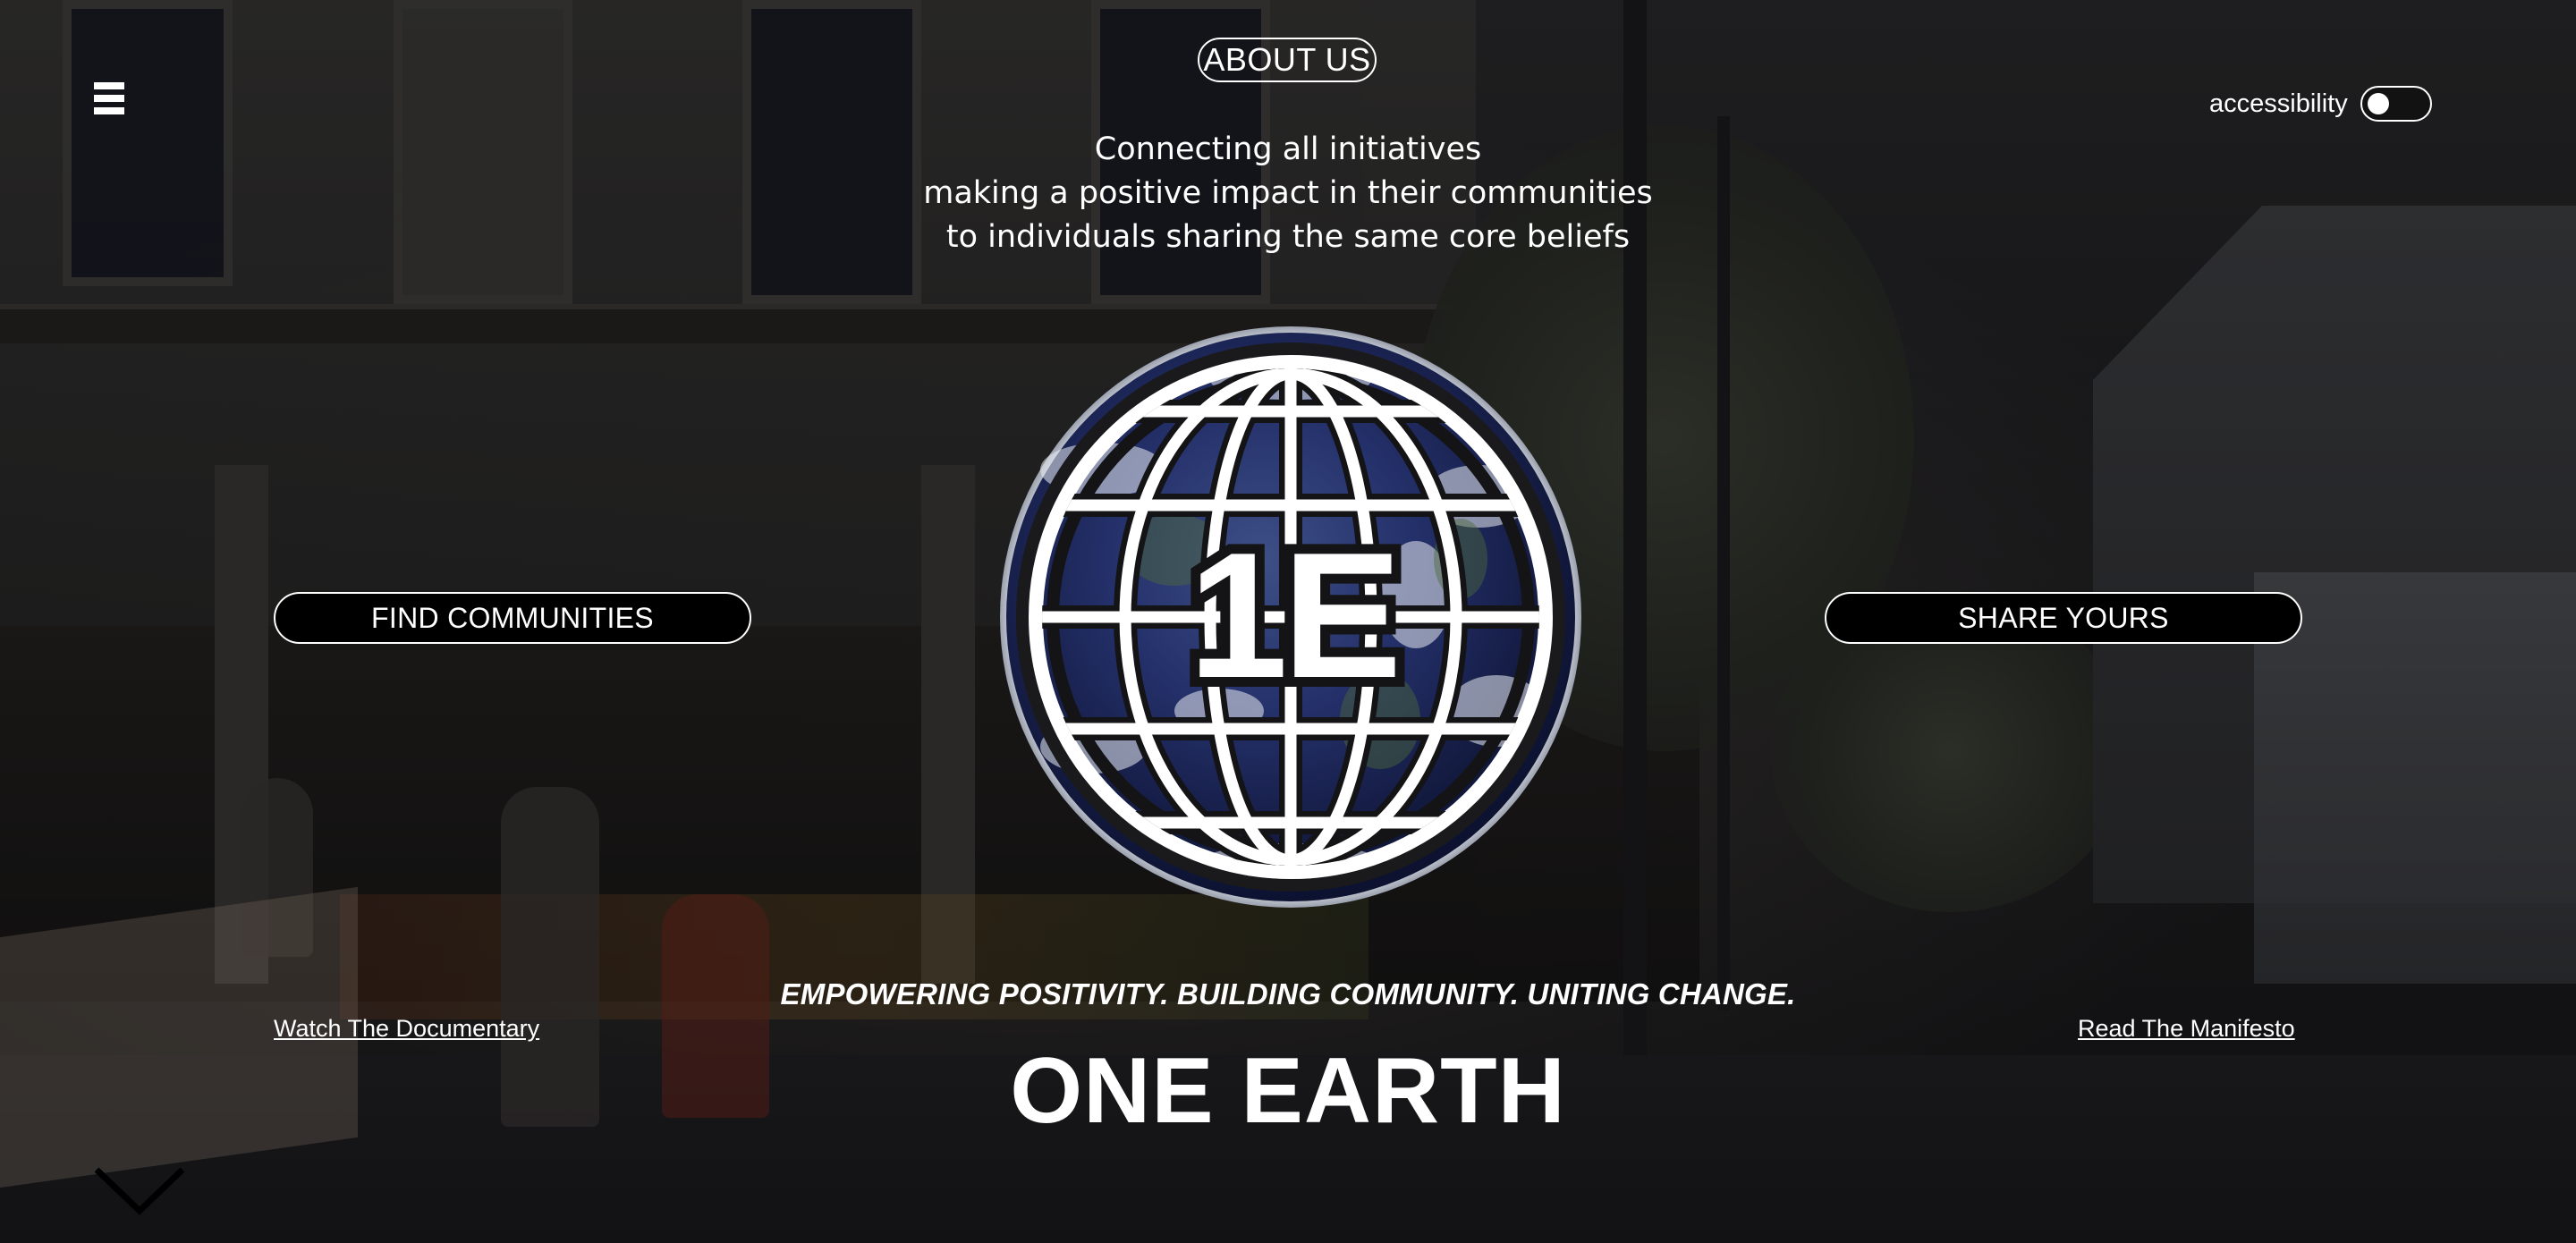 This screenshot has height=1243, width=2576. What do you see at coordinates (512, 618) in the screenshot?
I see `find-communities-button: FIND COMMUNITIES` at bounding box center [512, 618].